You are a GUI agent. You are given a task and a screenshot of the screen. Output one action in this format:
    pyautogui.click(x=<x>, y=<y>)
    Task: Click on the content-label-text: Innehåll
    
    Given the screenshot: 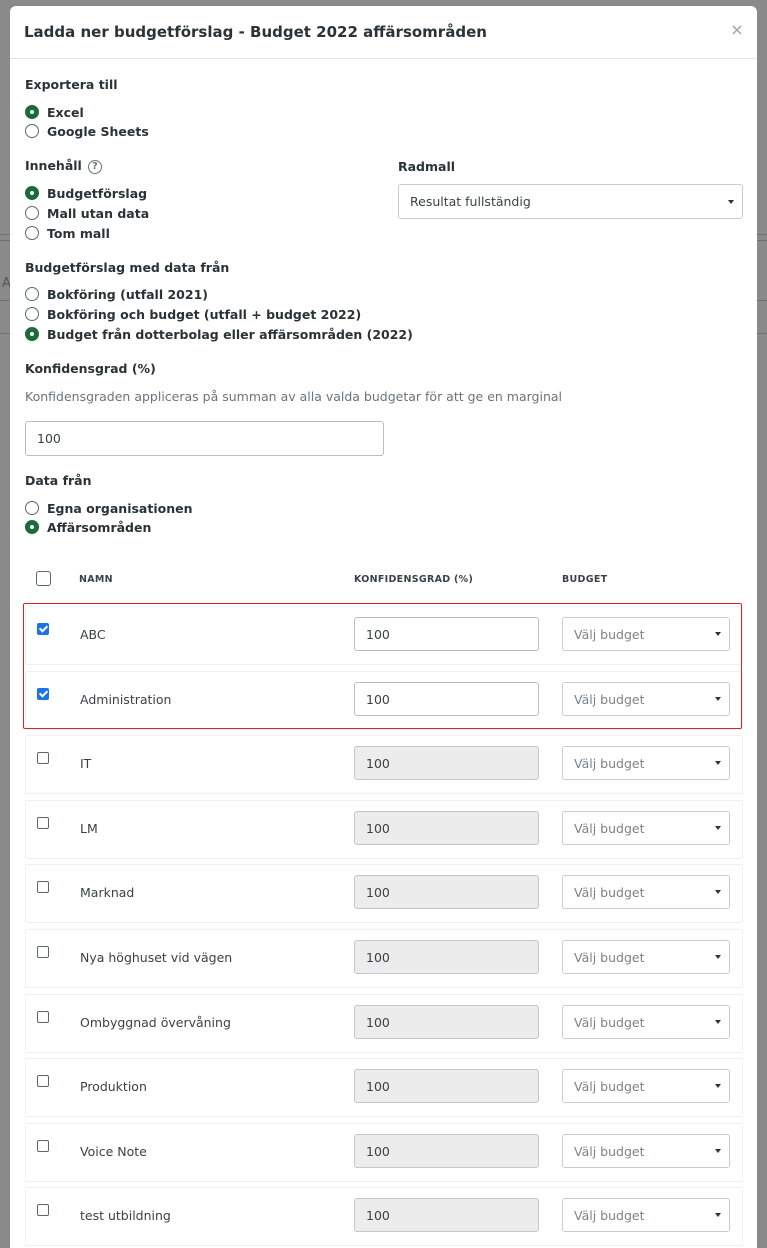 What is the action you would take?
    pyautogui.click(x=53, y=165)
    